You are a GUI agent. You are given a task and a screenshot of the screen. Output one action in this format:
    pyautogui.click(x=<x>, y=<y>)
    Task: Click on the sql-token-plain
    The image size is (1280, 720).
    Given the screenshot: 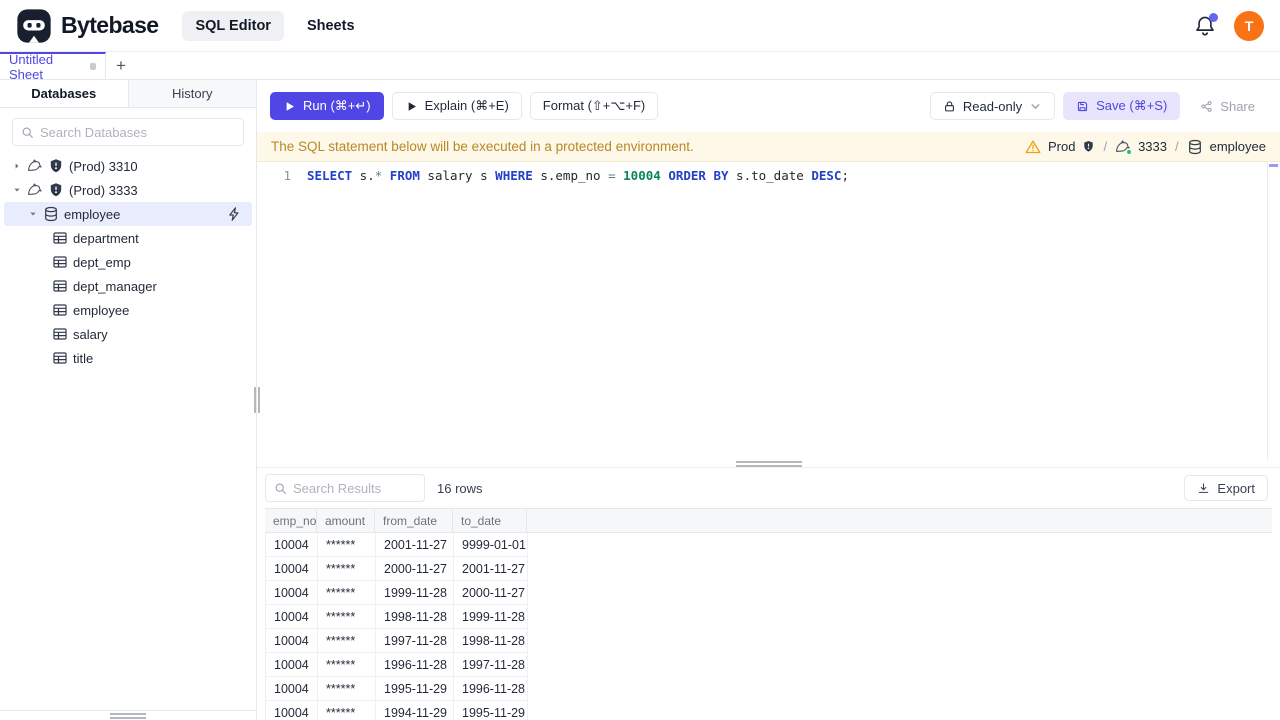 What is the action you would take?
    pyautogui.click(x=620, y=175)
    